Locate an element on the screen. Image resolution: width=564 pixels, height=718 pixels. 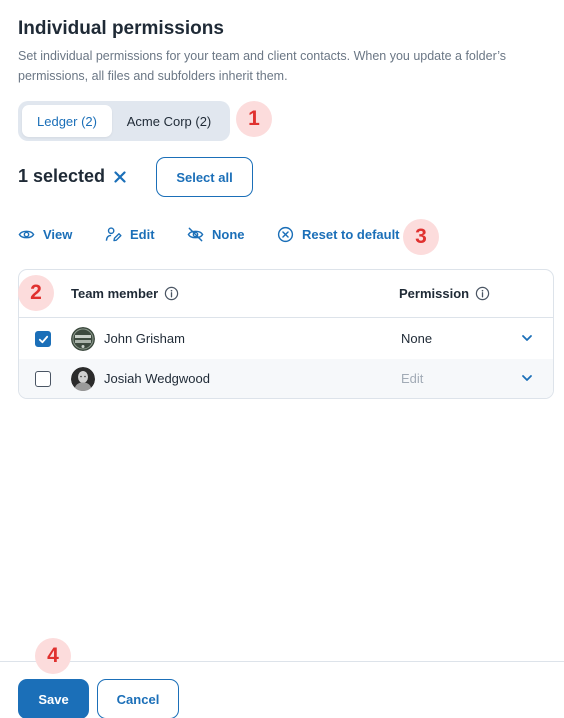
selected-count: 1 selected is located at coordinates (62, 176).